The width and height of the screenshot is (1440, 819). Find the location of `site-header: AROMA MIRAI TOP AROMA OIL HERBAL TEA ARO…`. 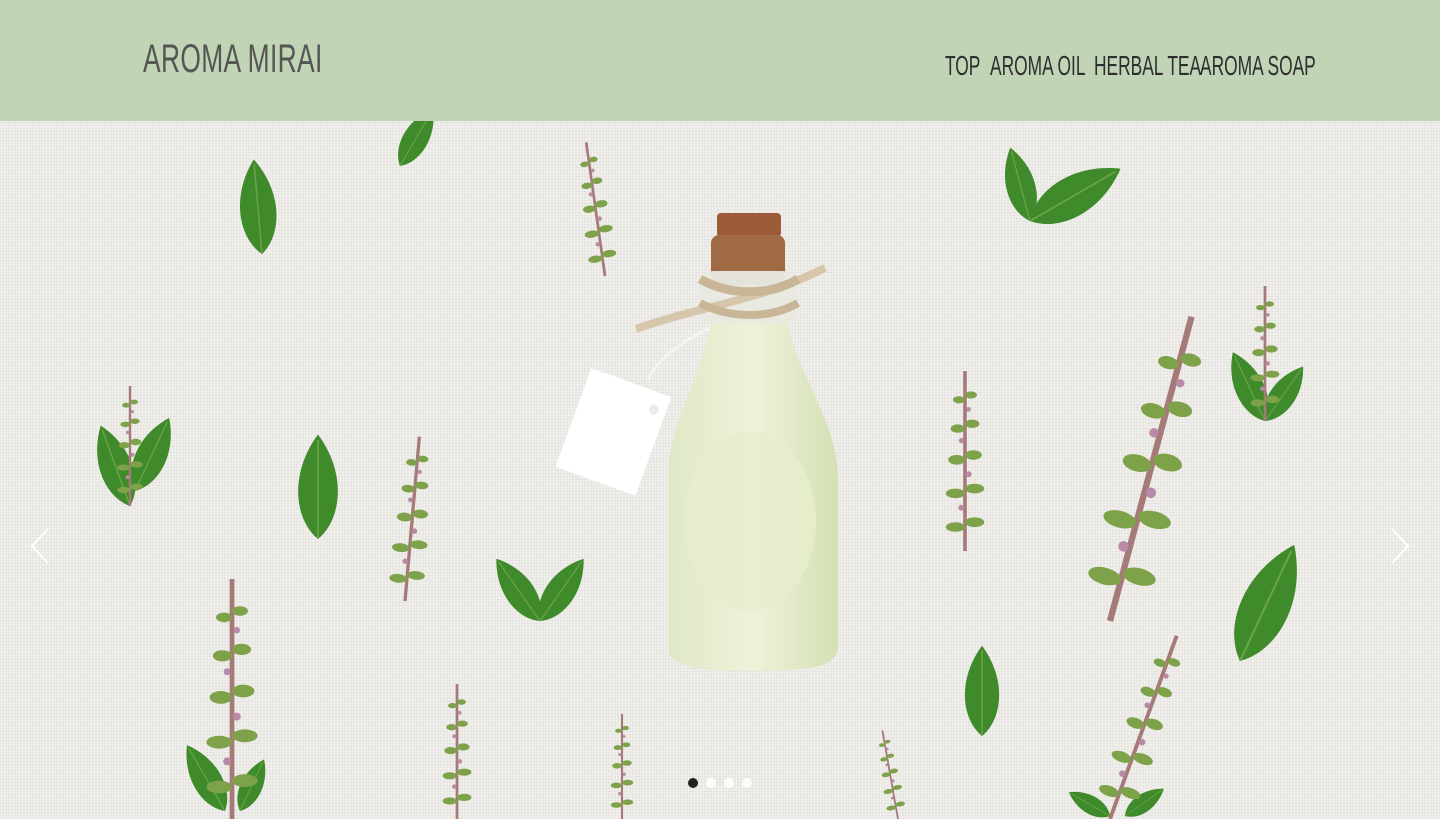

site-header: AROMA MIRAI TOP AROMA OIL HERBAL TEA ARO… is located at coordinates (720, 60).